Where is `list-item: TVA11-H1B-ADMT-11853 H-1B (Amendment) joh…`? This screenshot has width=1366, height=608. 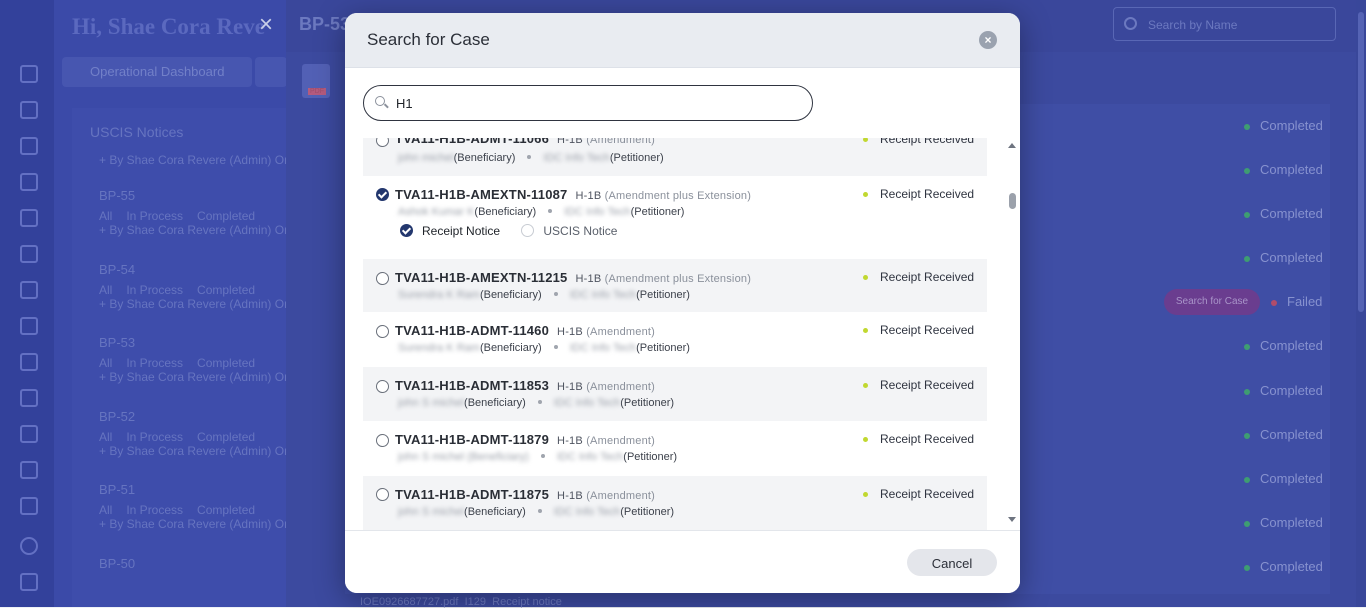
list-item: TVA11-H1B-ADMT-11853 H-1B (Amendment) joh… is located at coordinates (675, 394).